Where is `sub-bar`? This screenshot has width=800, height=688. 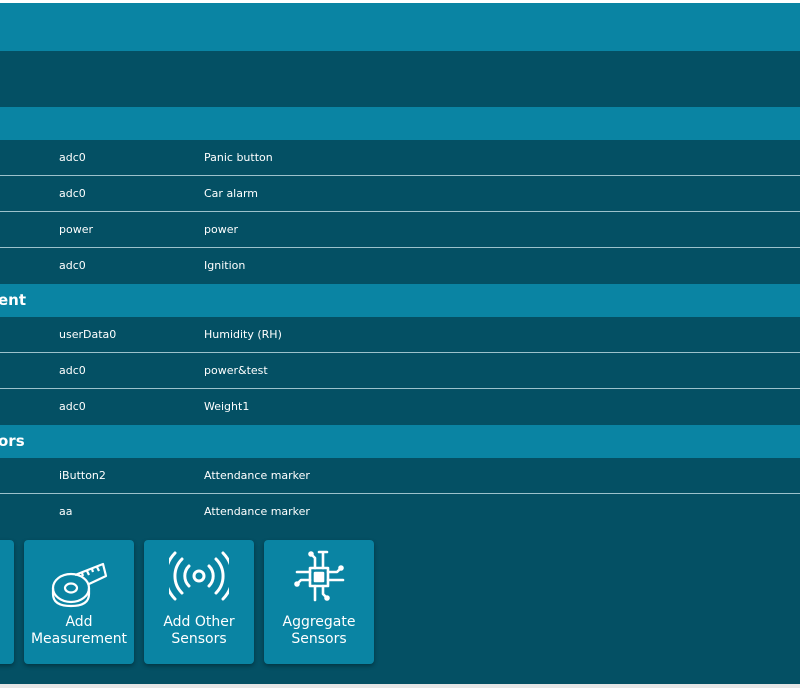 sub-bar is located at coordinates (400, 79).